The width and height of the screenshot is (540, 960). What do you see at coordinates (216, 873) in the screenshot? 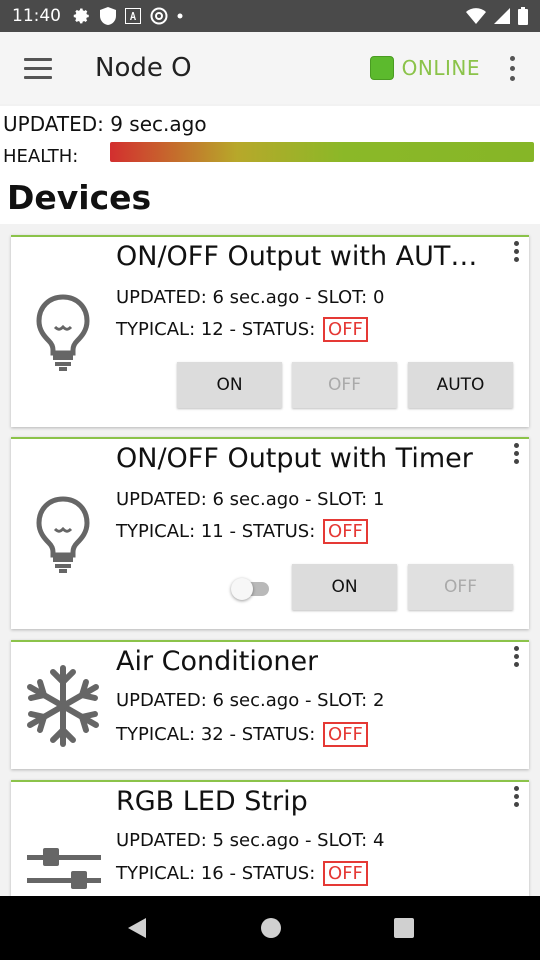
I see `device-typical-label: TYPICAL: 16 - STATUS:` at bounding box center [216, 873].